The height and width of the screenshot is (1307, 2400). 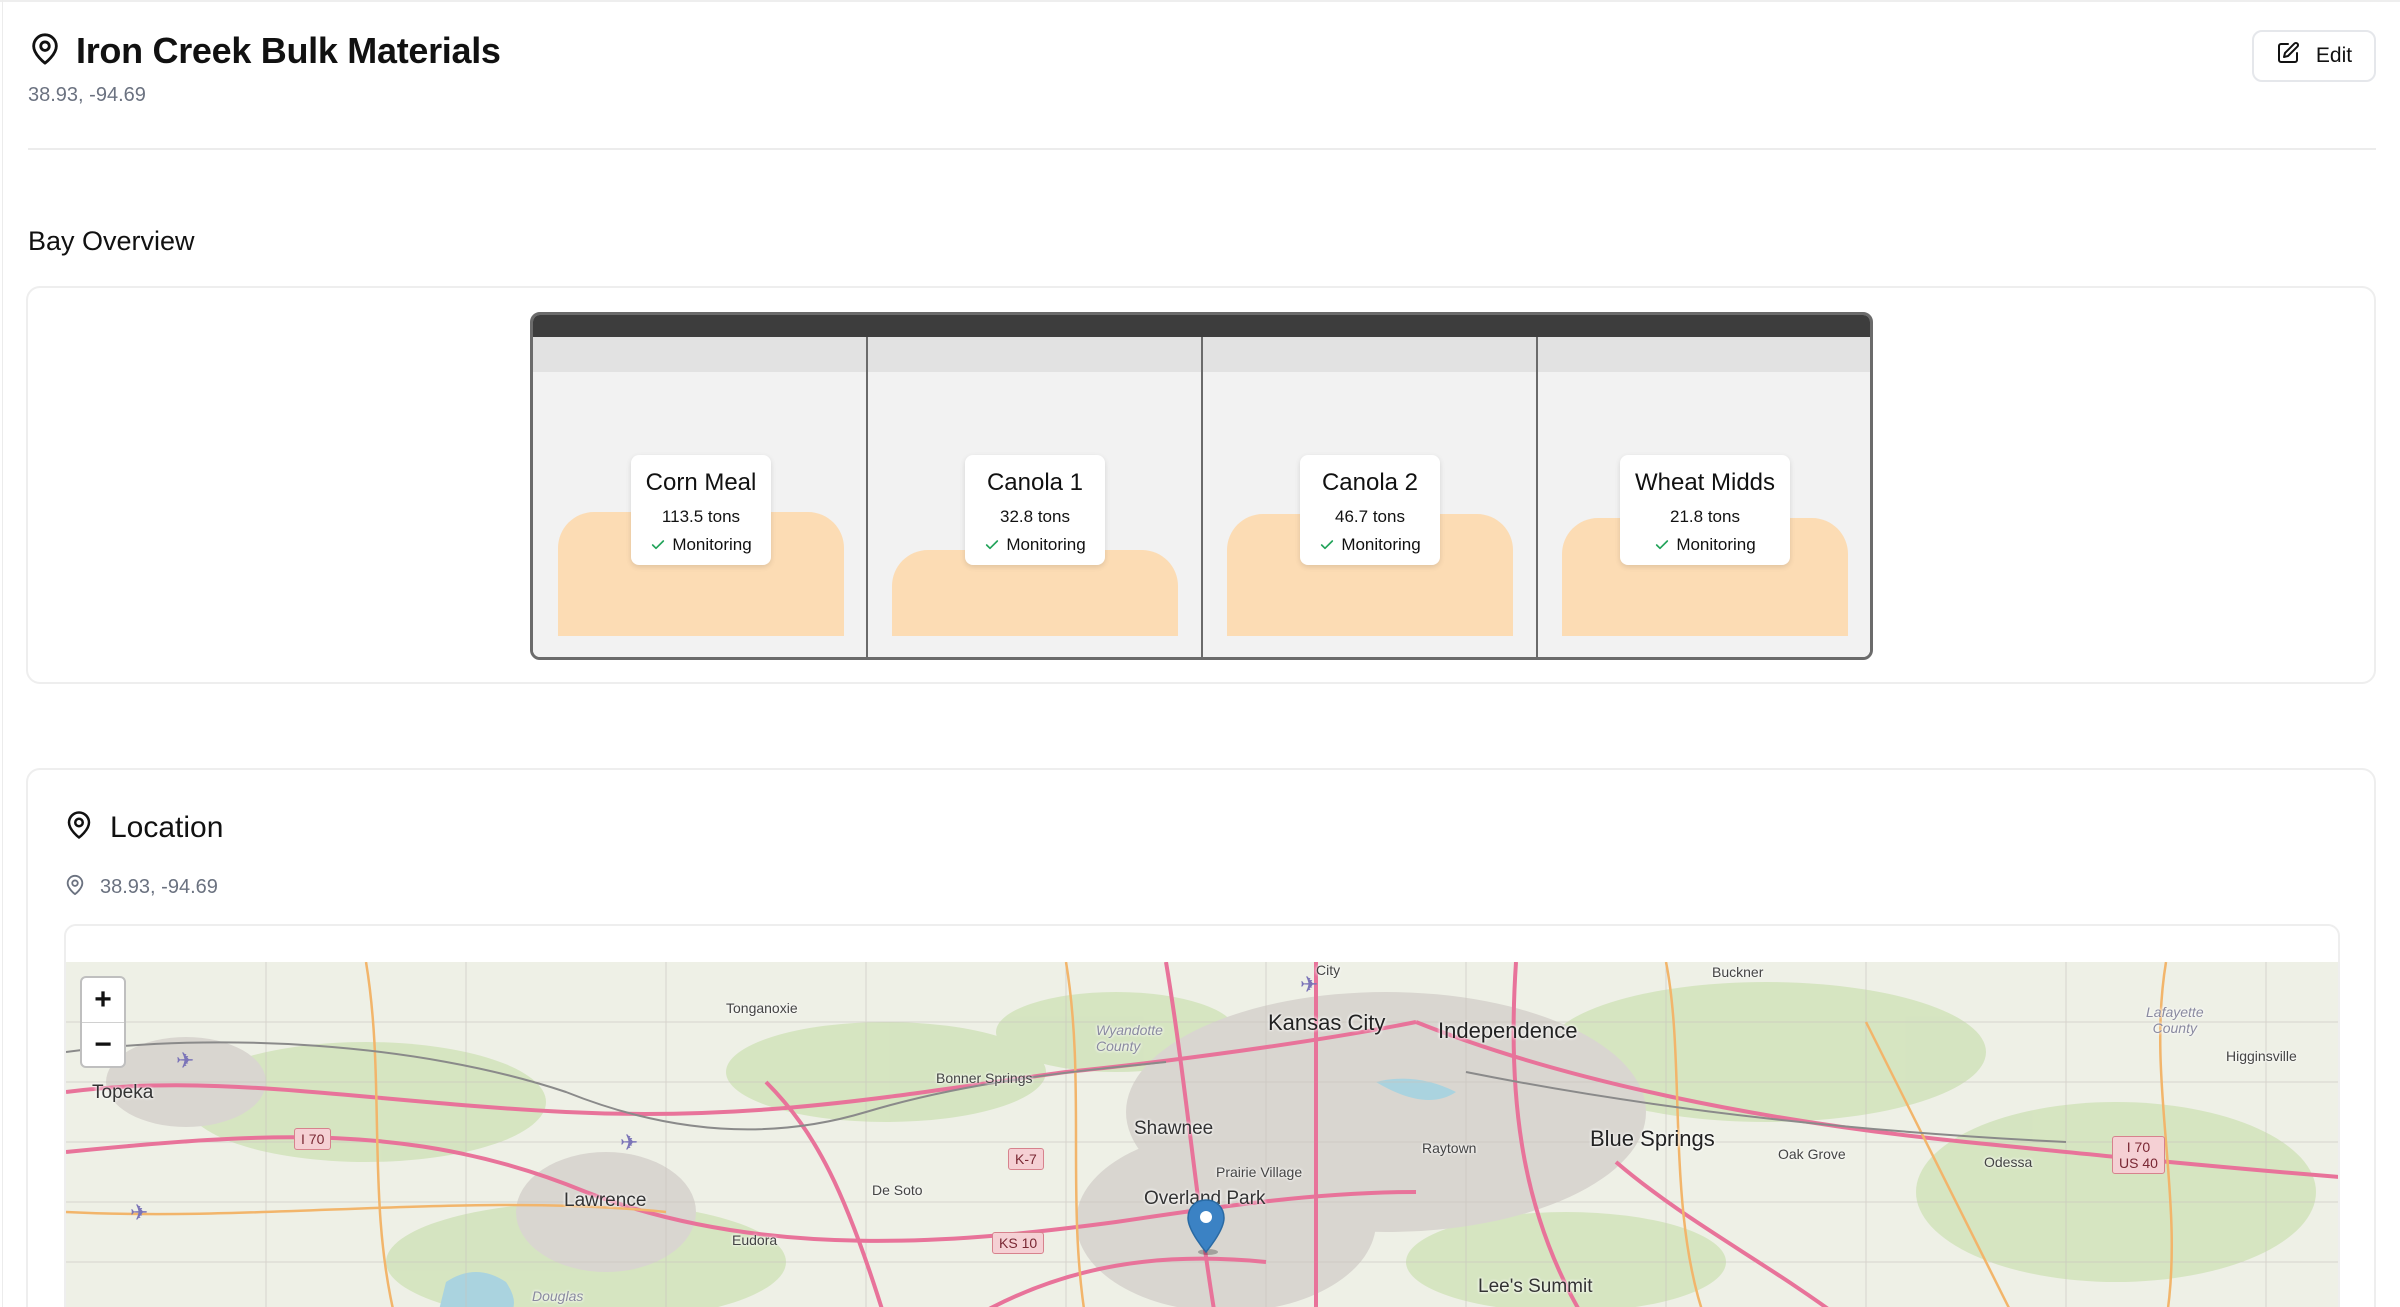 I want to click on map-label-de-soto: De Soto, so click(x=897, y=1190).